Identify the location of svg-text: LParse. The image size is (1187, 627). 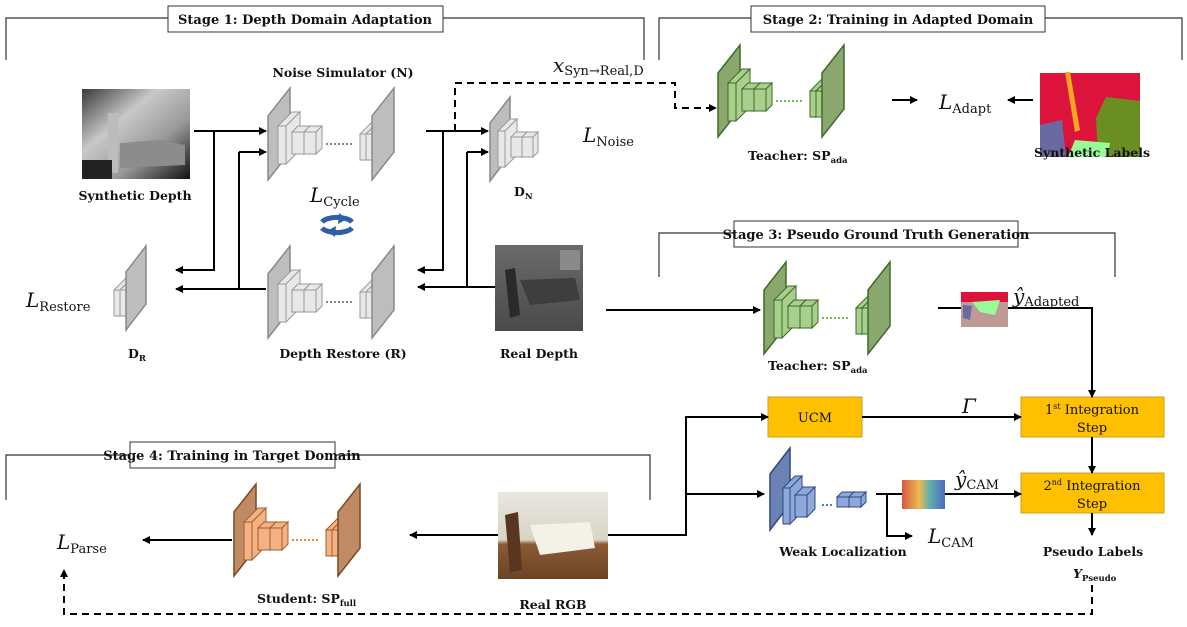
(81, 543).